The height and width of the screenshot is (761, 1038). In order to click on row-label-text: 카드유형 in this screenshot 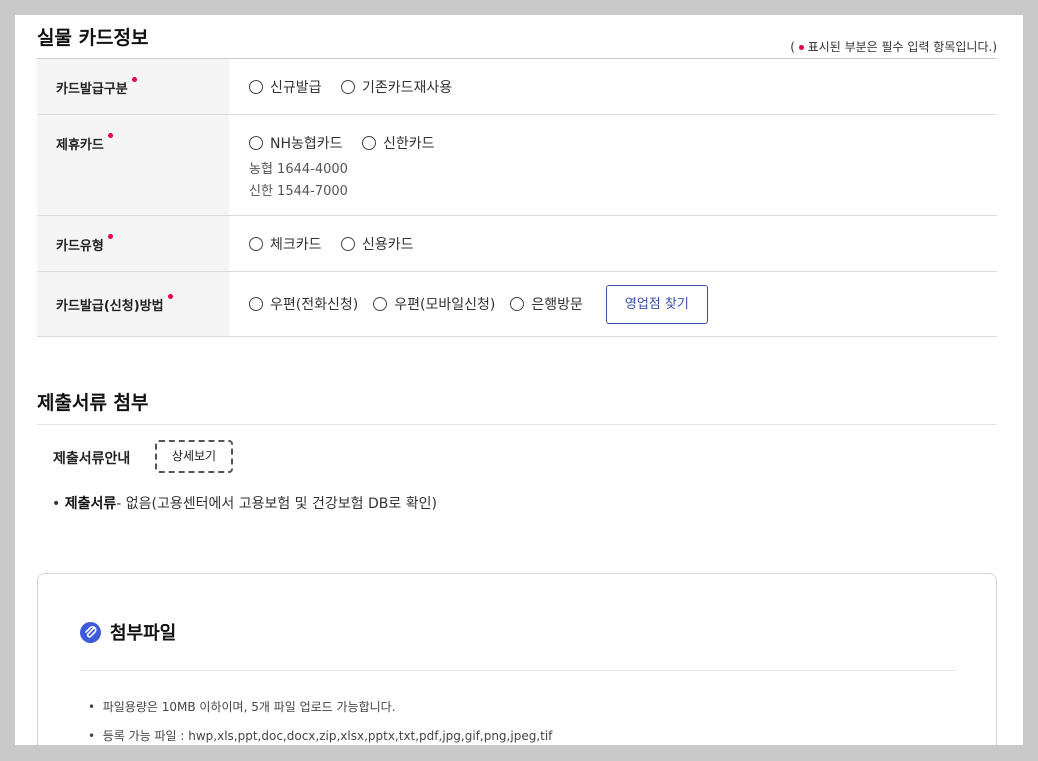, I will do `click(80, 246)`.